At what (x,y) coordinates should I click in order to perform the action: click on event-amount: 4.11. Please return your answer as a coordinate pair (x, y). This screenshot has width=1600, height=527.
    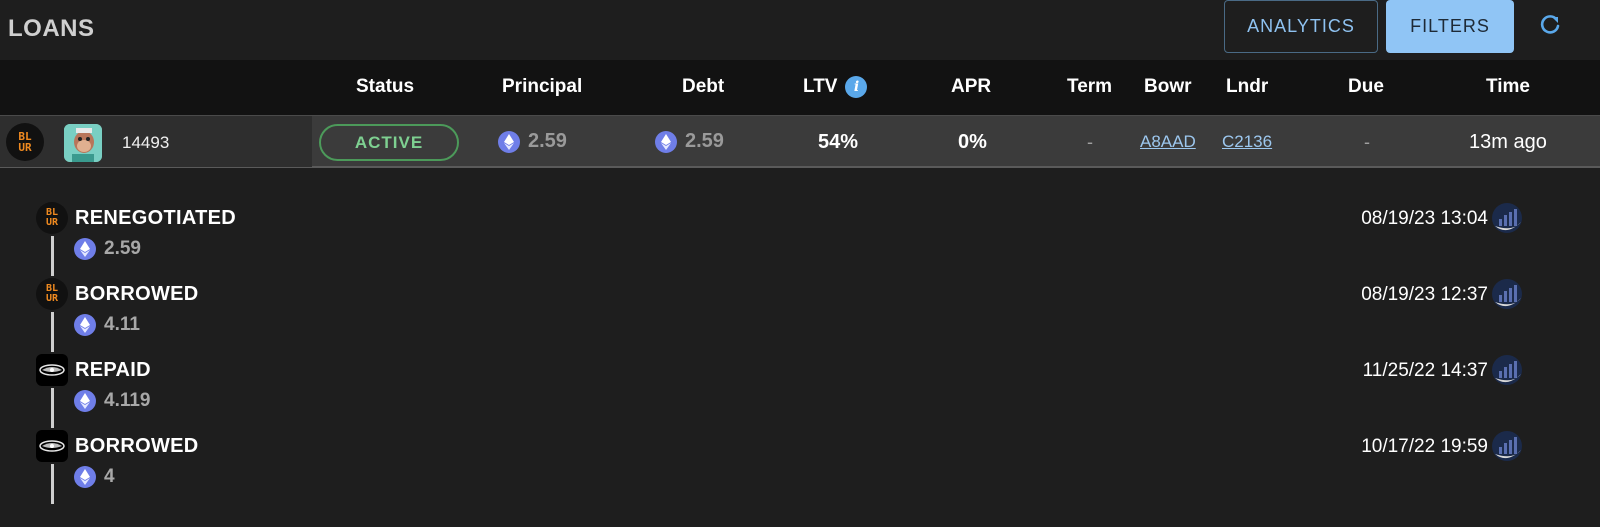
    Looking at the image, I should click on (107, 325).